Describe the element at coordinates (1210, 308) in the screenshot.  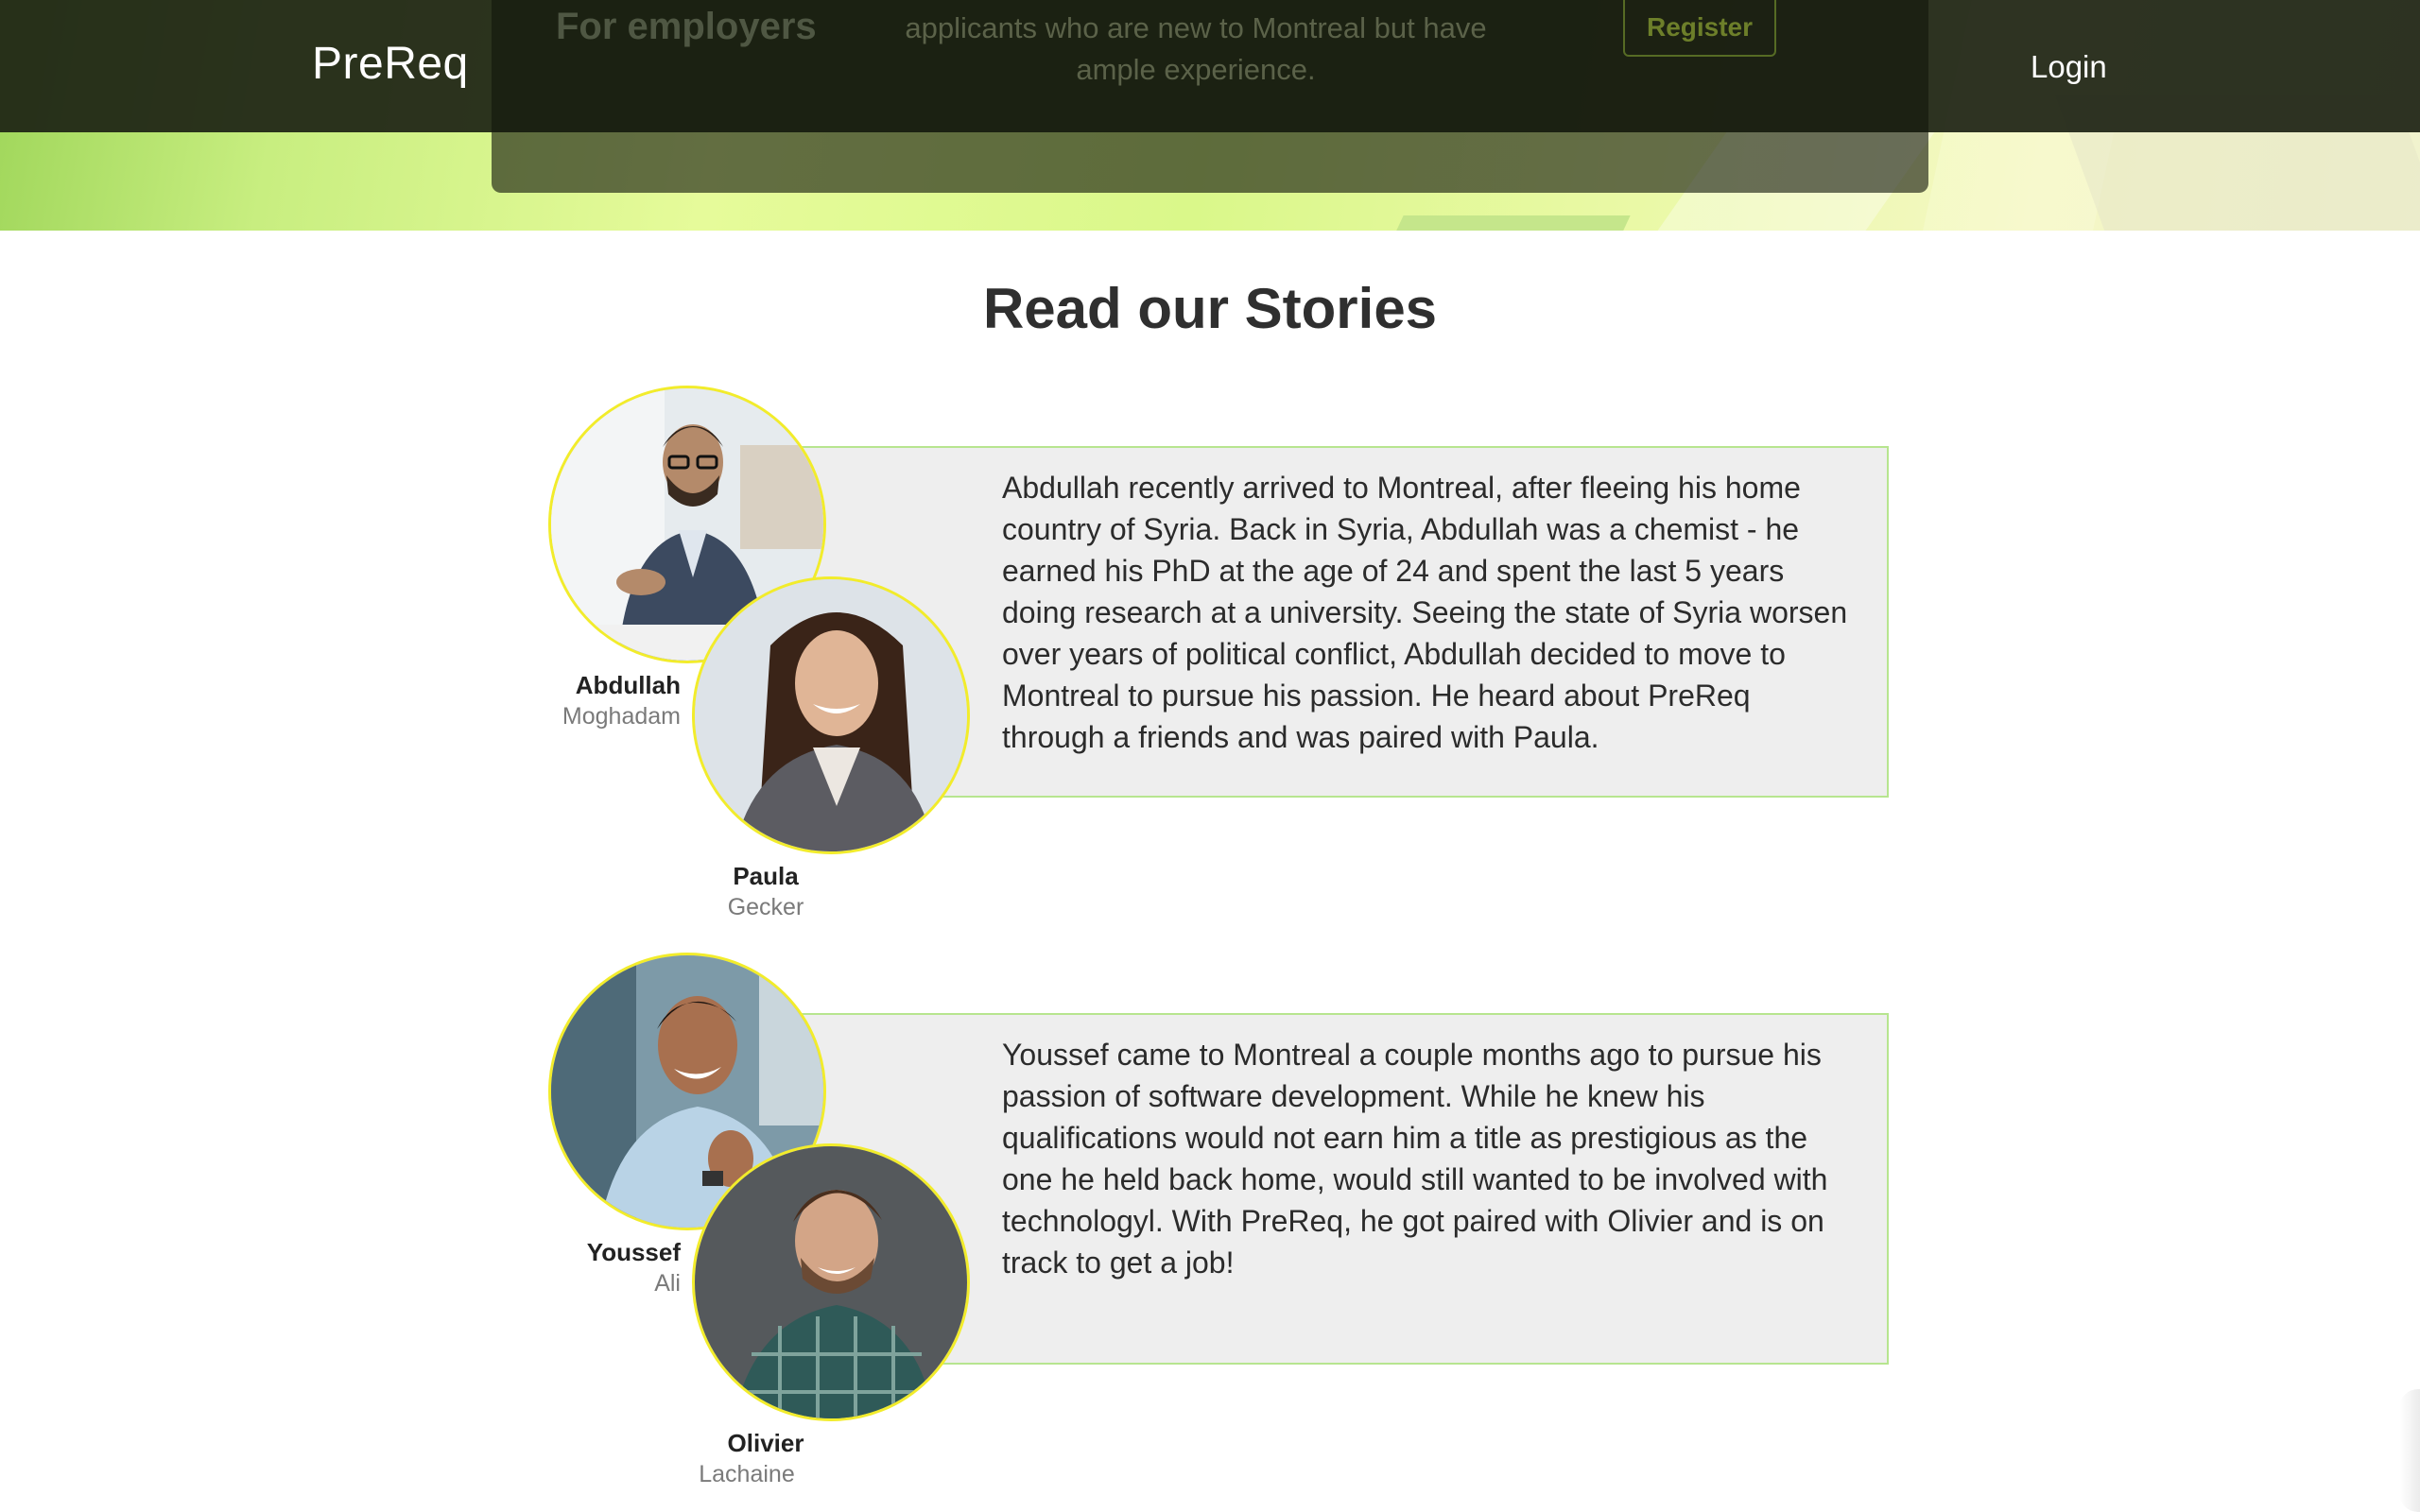
I see `stories-title: Read our Stories` at that location.